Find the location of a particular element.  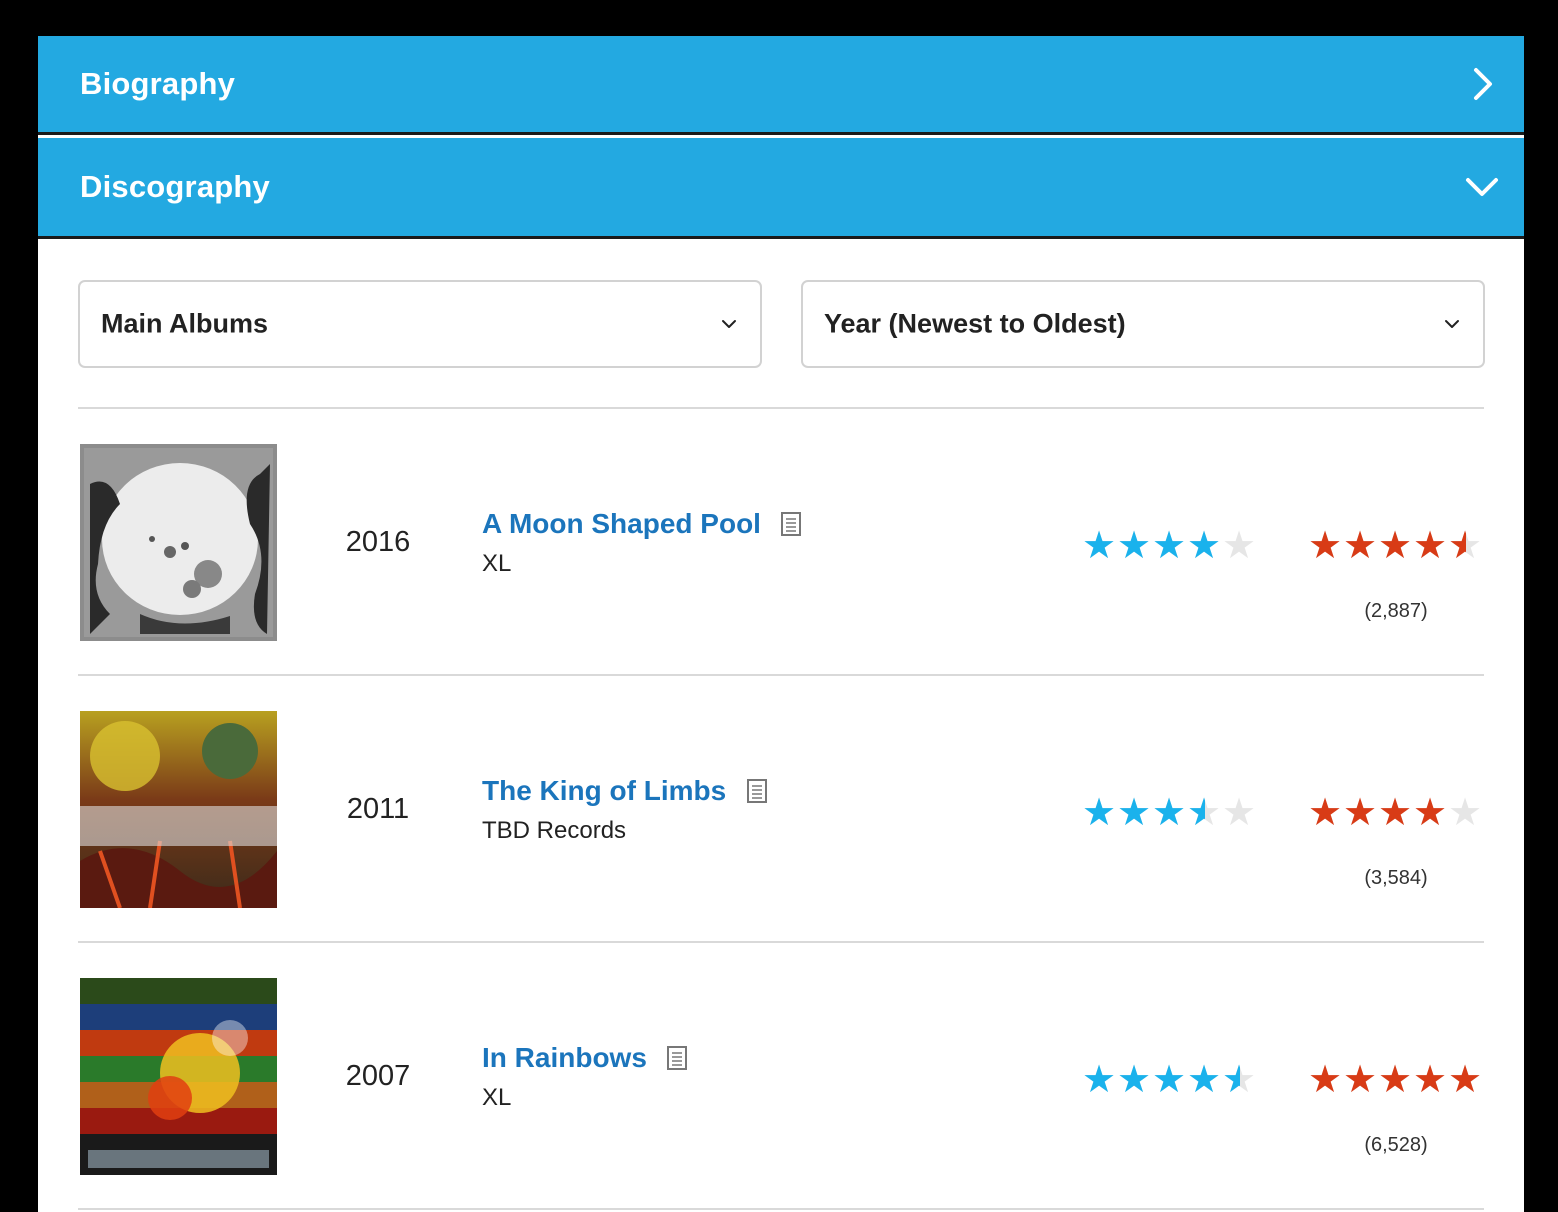

user-rating-count: (3,584) is located at coordinates (1396, 878).